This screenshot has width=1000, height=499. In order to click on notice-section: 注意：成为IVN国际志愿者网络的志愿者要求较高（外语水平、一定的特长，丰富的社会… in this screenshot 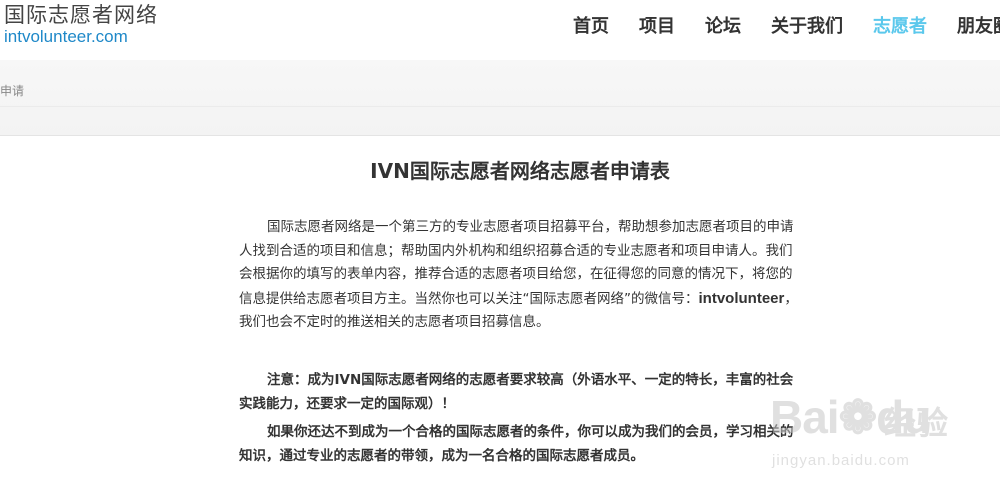, I will do `click(520, 421)`.